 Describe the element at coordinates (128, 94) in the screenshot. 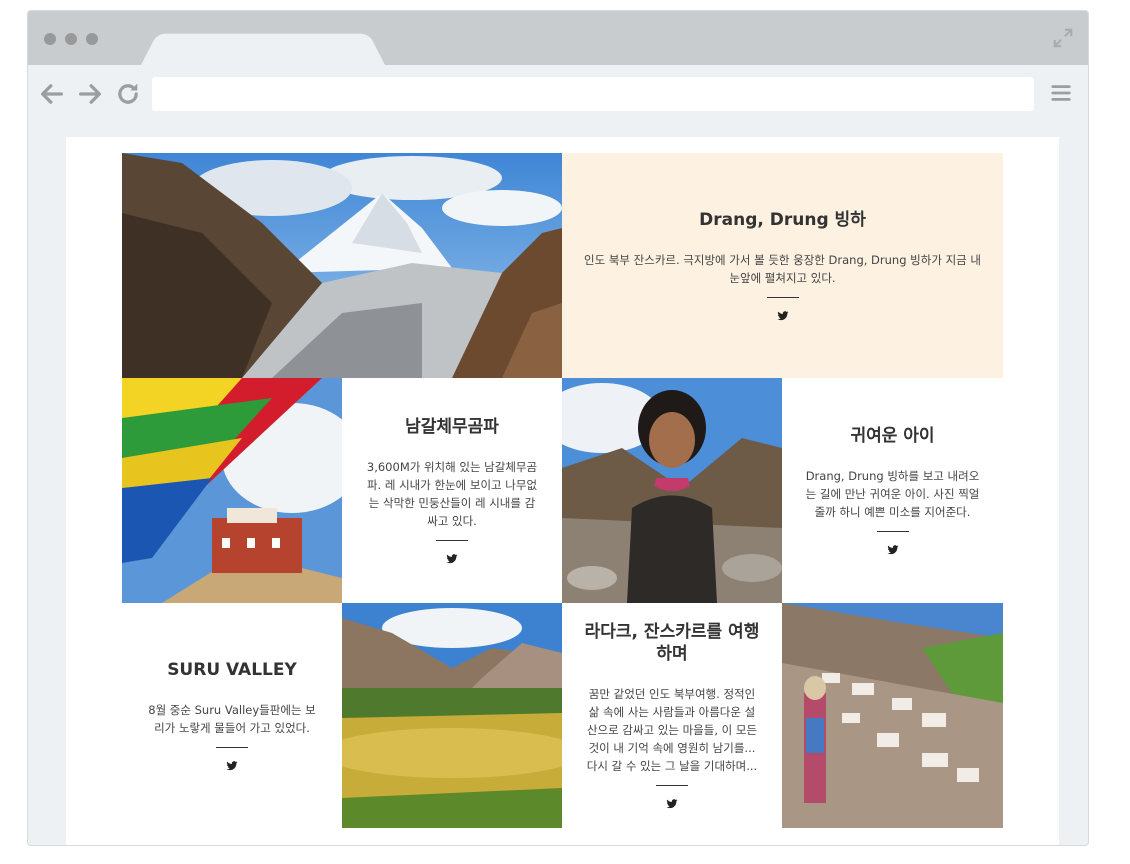

I see `reload-icon` at that location.